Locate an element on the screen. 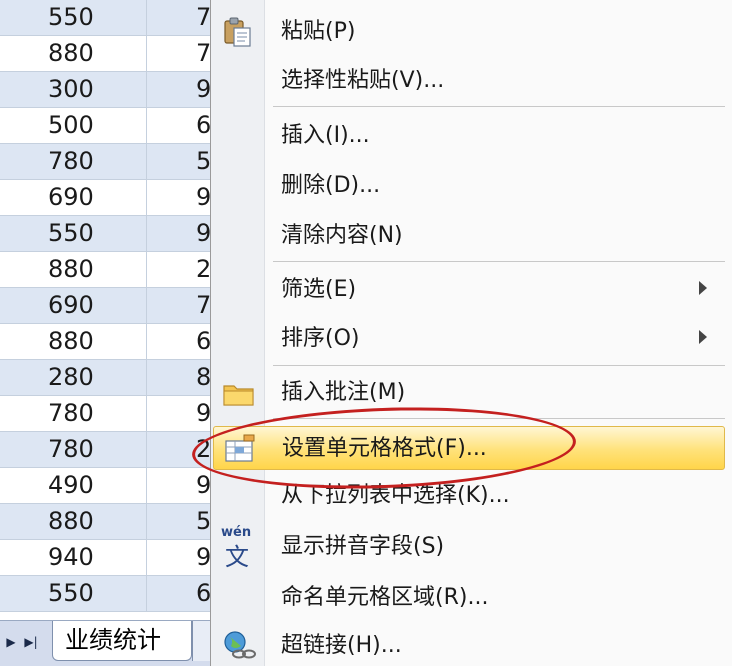 The image size is (732, 666). menu-item-sort: 排序(O) is located at coordinates (469, 339).